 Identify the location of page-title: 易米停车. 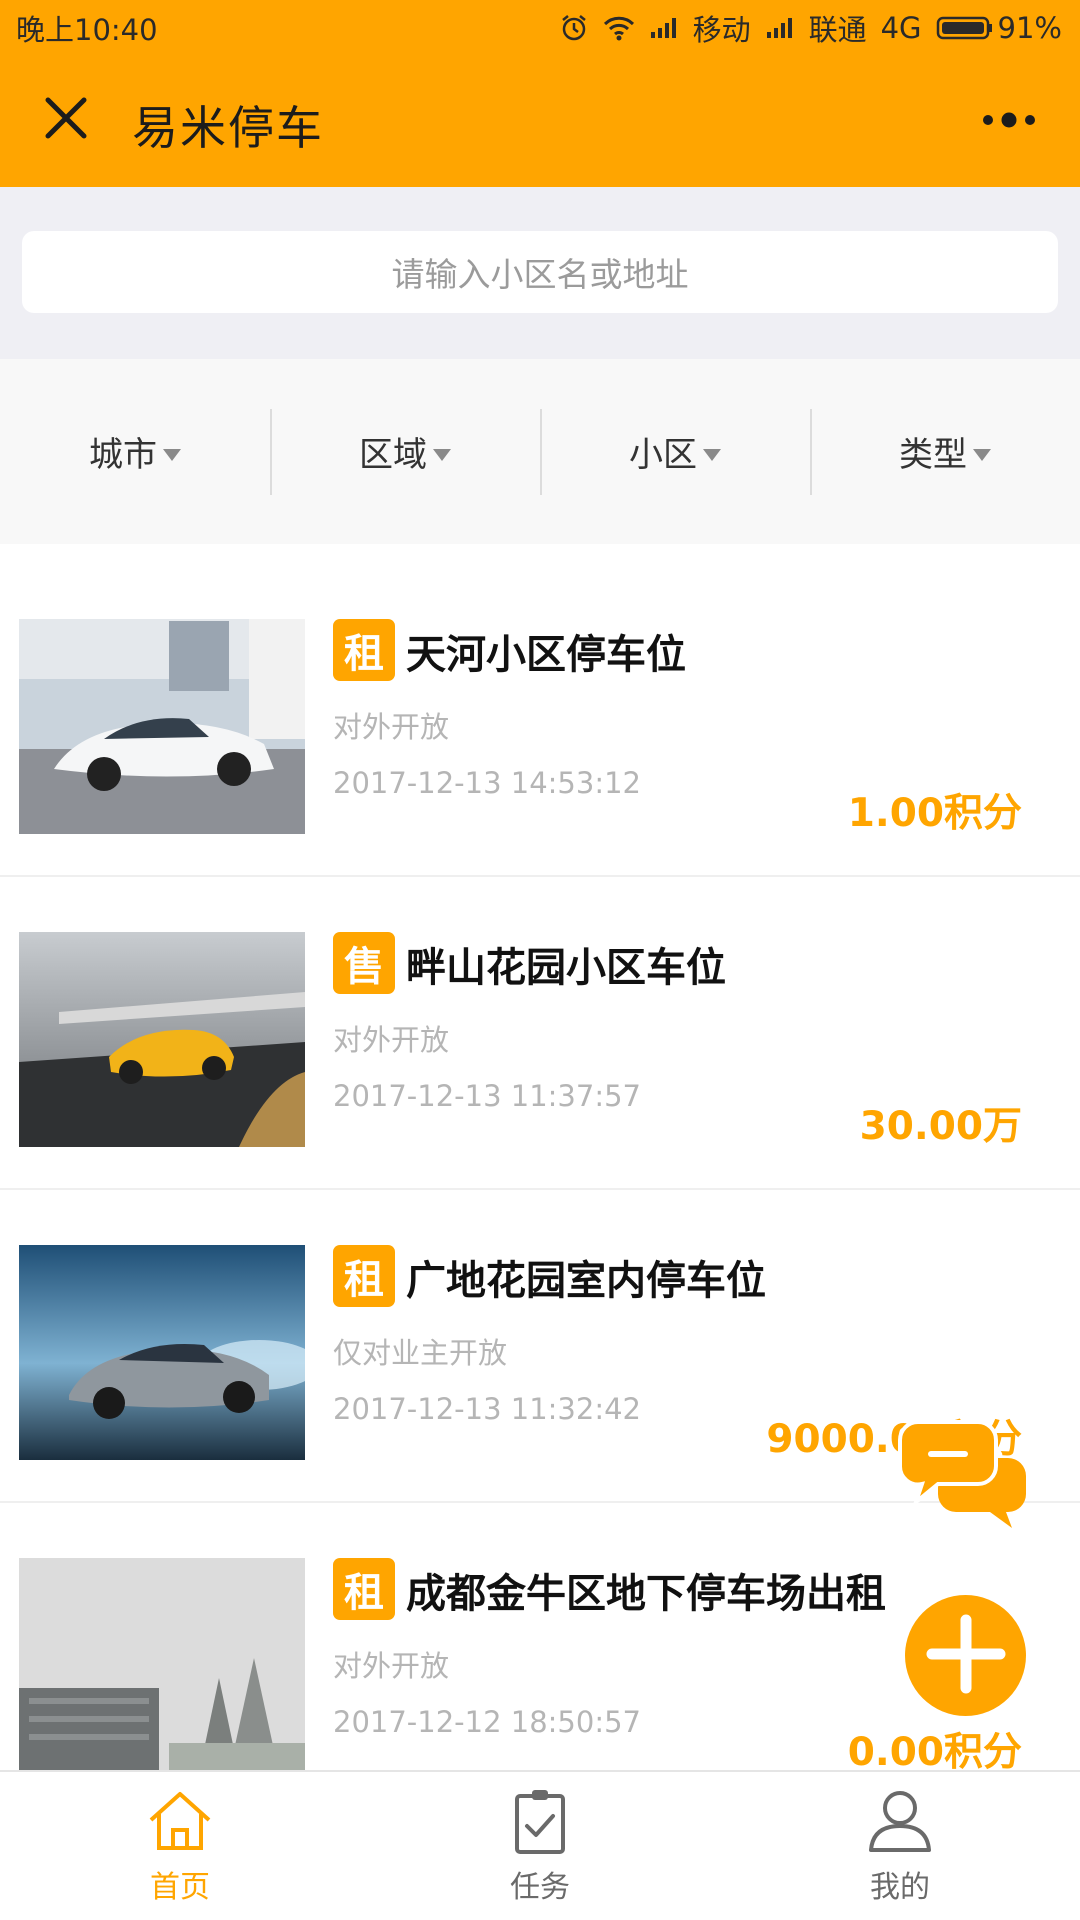
(228, 128).